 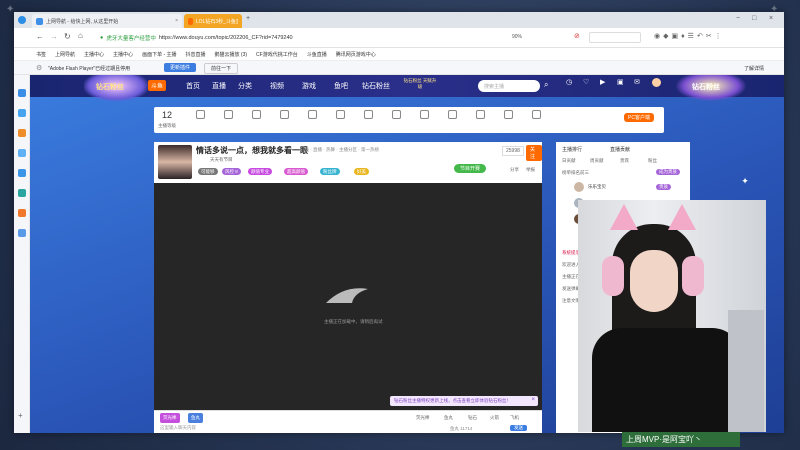 What do you see at coordinates (20, 415) in the screenshot?
I see `add-icon: +` at bounding box center [20, 415].